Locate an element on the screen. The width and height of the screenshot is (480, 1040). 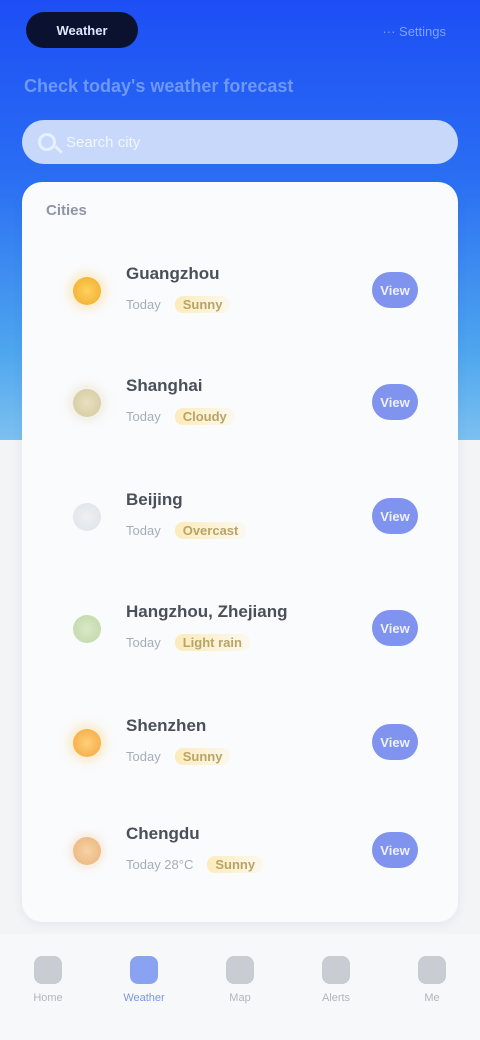
app-title-pill: Weather is located at coordinates (82, 30).